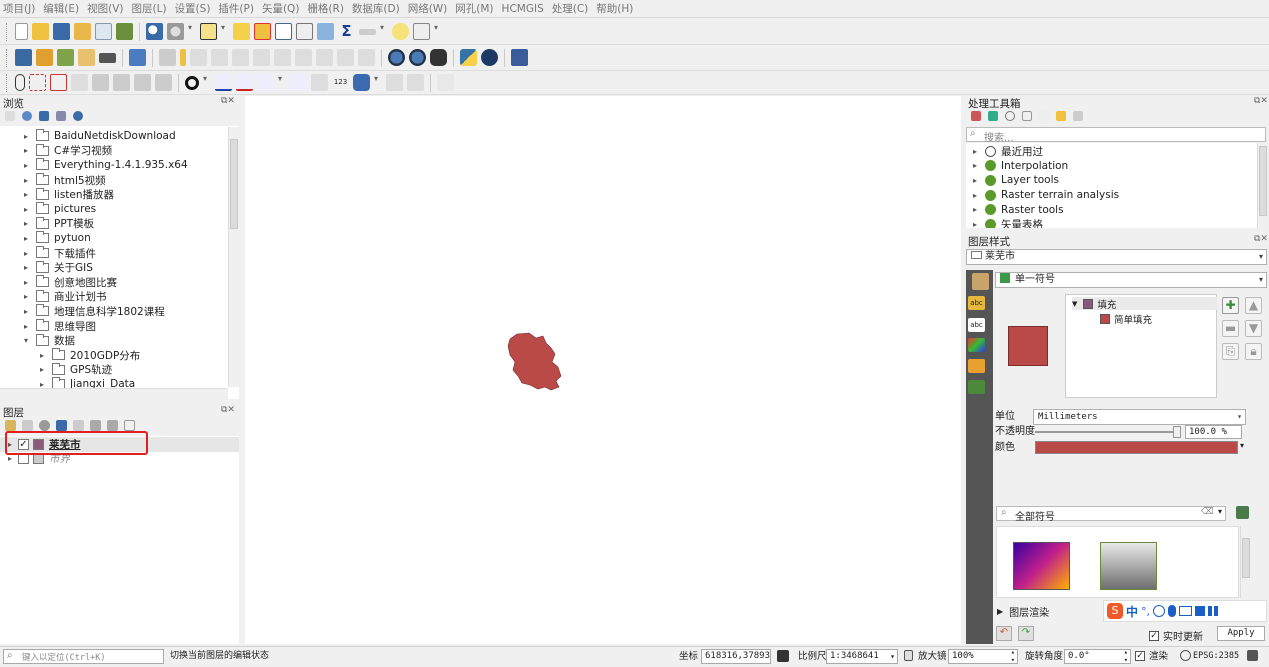  Describe the element at coordinates (976, 325) in the screenshot. I see `mask-icon: abc` at that location.